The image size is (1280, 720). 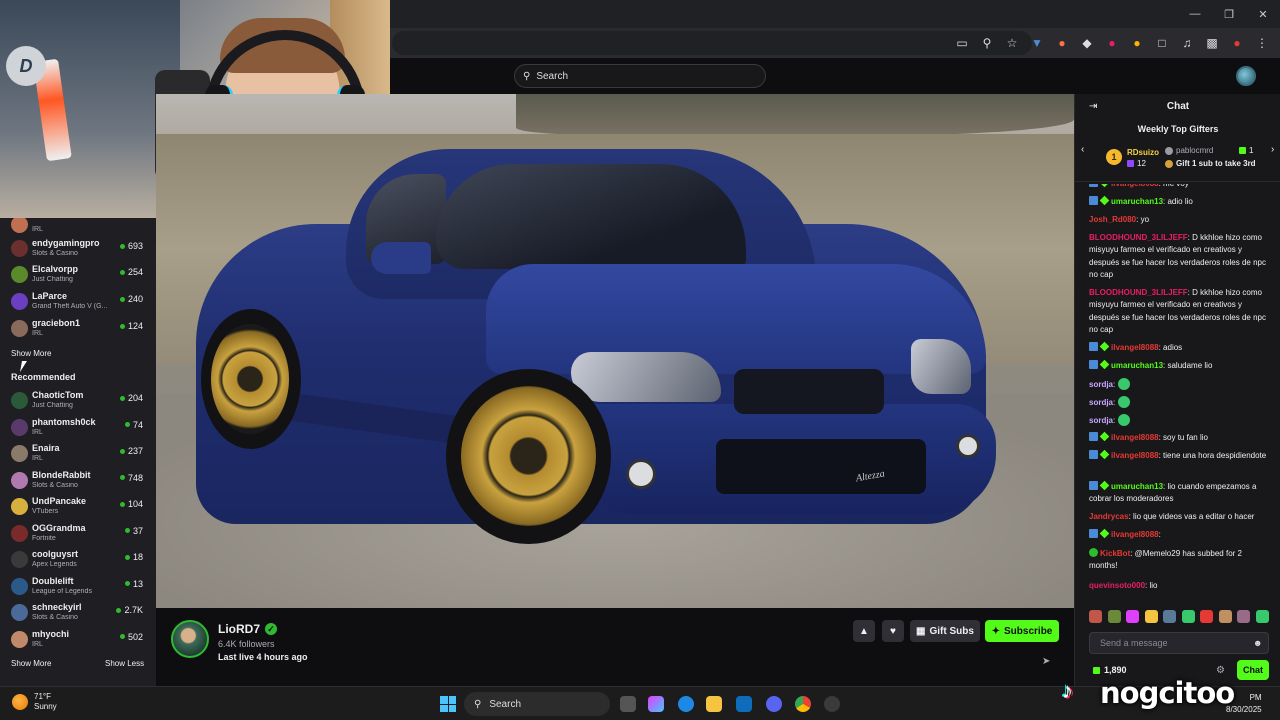 I want to click on sidebar-channel-enaira: Enaira IRL 237, so click(x=78, y=454).